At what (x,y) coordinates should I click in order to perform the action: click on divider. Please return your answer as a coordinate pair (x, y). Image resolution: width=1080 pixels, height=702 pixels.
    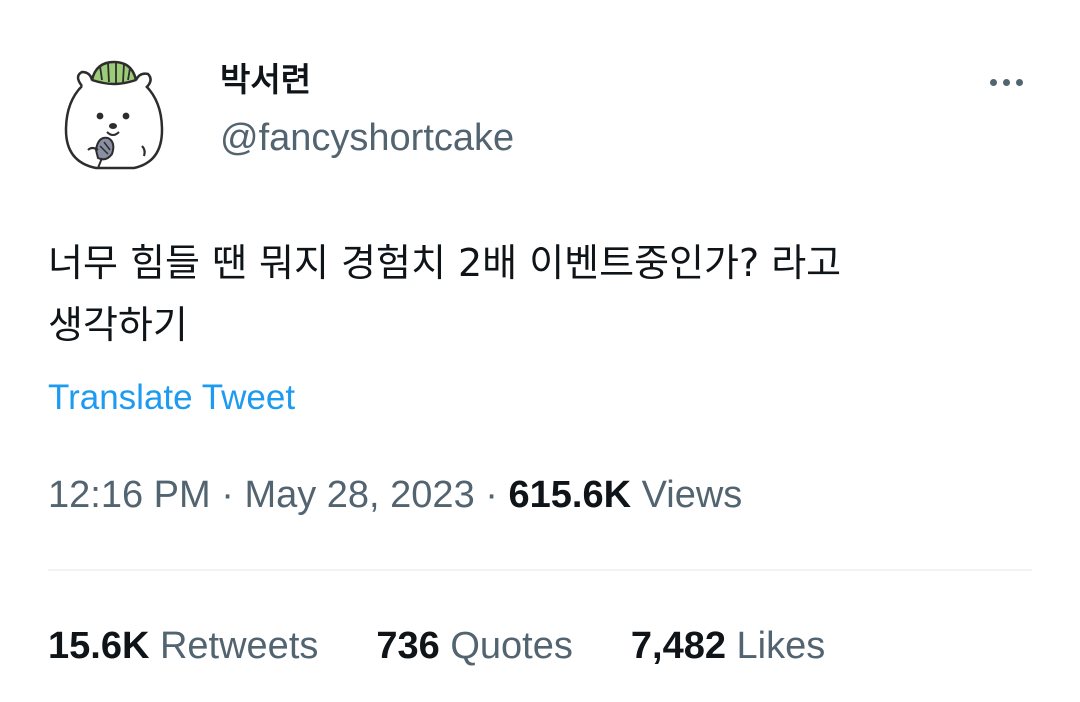
    Looking at the image, I should click on (540, 570).